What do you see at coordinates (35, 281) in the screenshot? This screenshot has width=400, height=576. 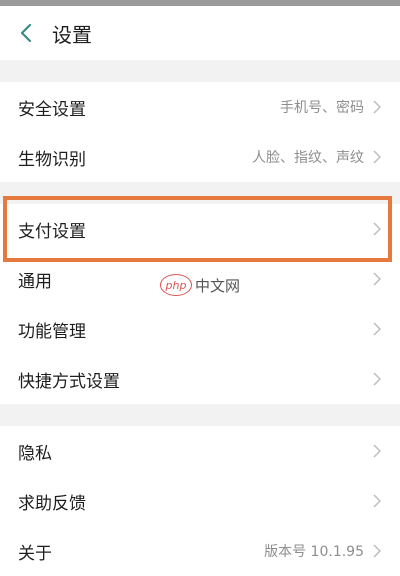 I see `row-label: 通用` at bounding box center [35, 281].